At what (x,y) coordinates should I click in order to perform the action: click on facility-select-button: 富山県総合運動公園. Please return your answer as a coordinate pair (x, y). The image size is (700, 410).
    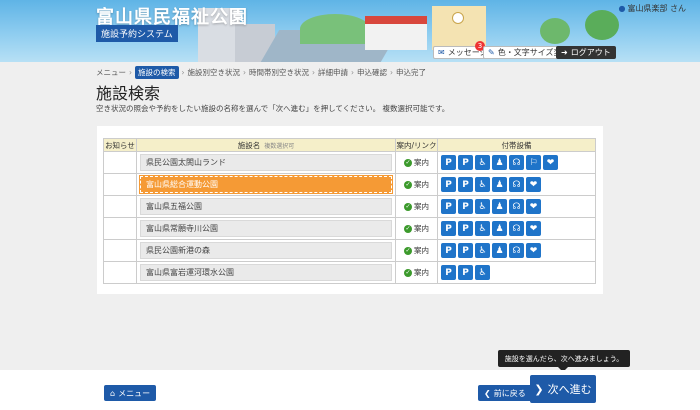
    Looking at the image, I should click on (266, 184).